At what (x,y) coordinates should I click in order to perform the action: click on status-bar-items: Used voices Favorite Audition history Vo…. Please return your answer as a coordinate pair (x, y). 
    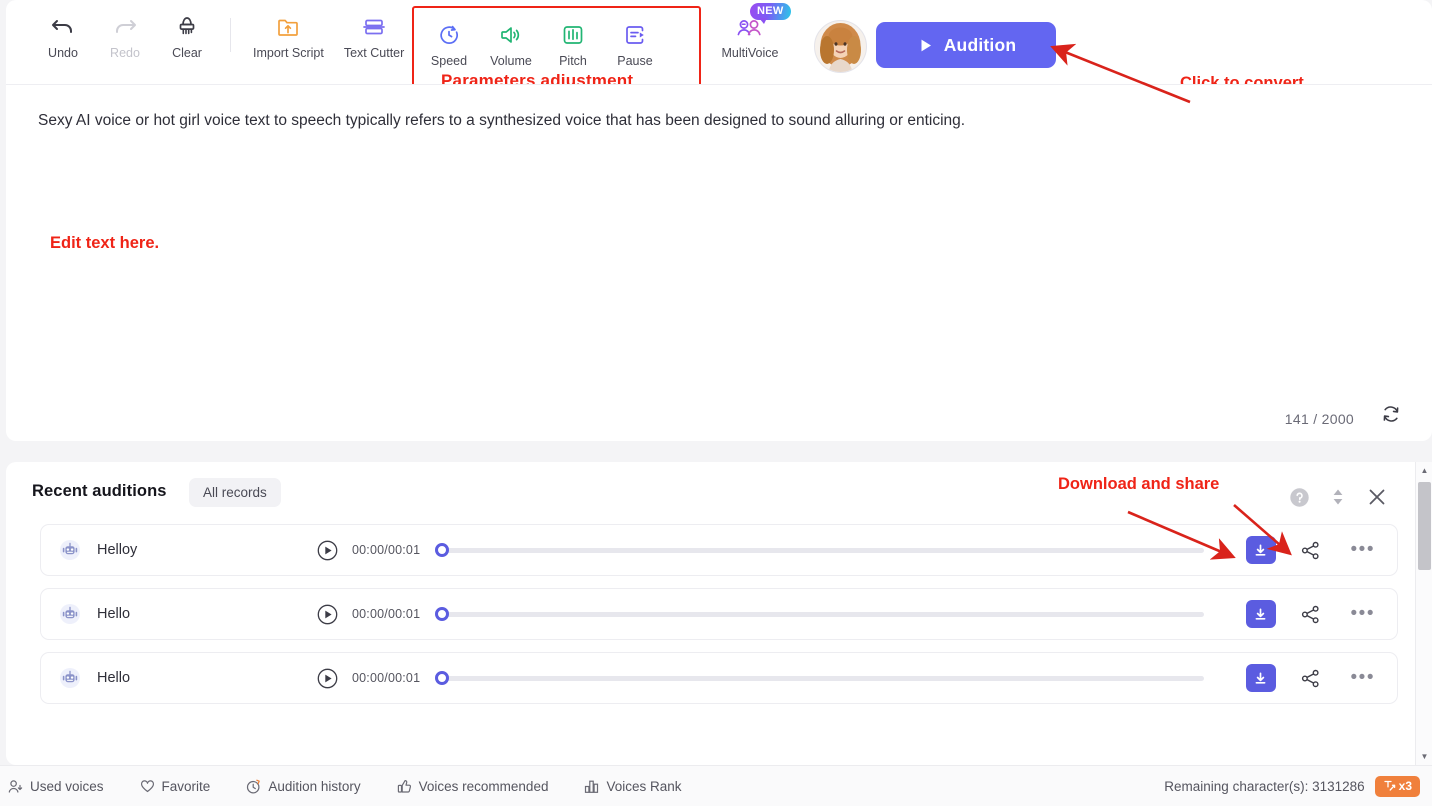
    Looking at the image, I should click on (345, 786).